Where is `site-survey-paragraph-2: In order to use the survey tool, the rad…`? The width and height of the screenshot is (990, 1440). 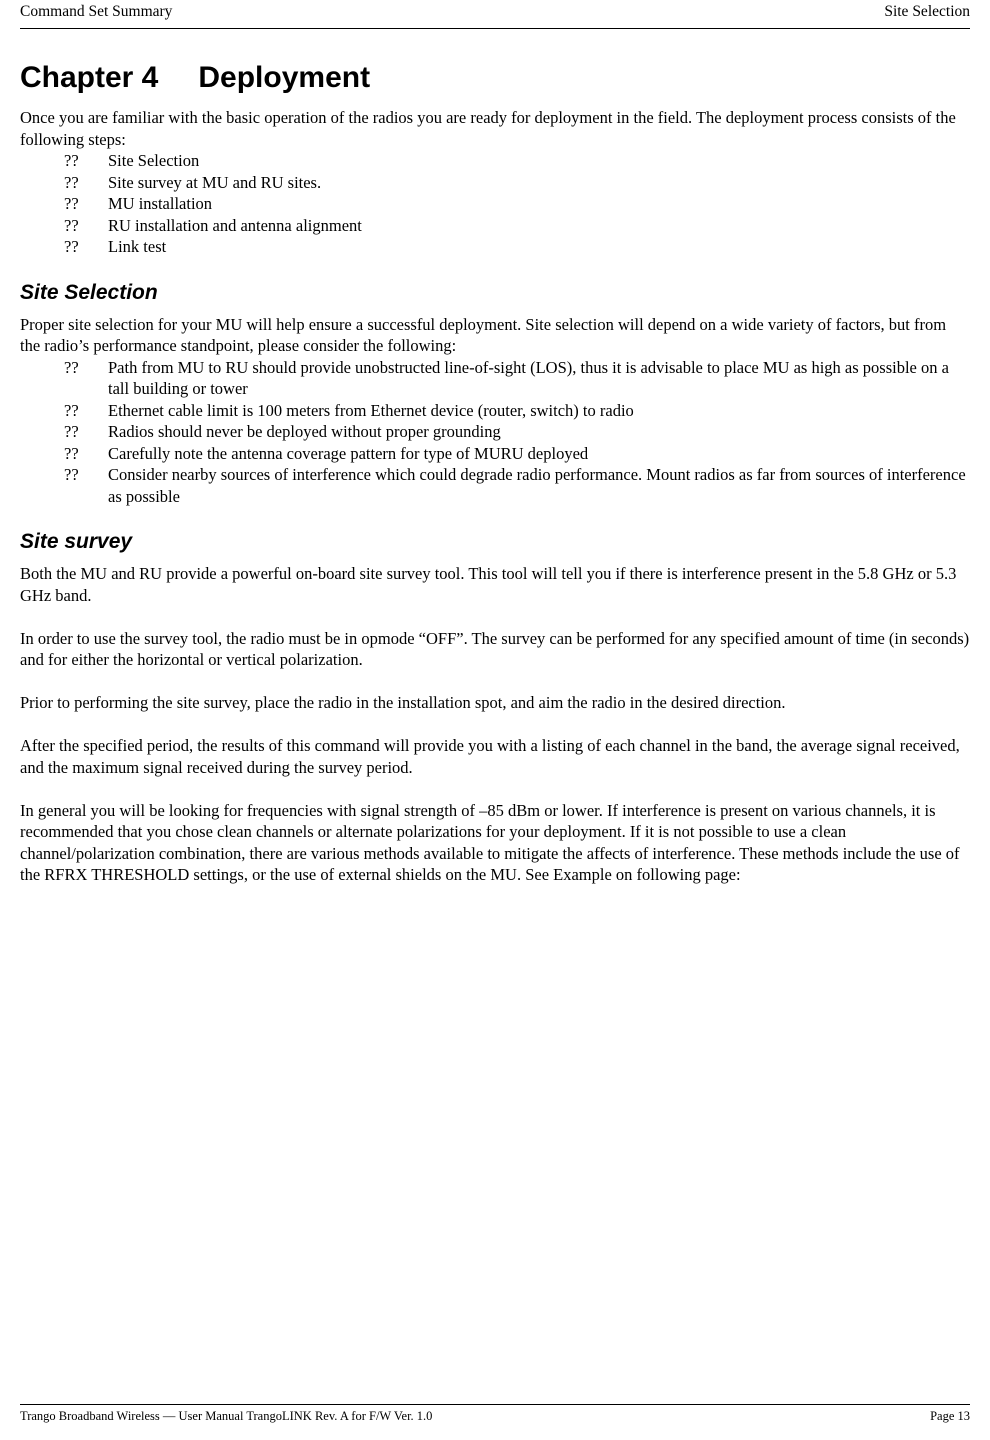 site-survey-paragraph-2: In order to use the survey tool, the rad… is located at coordinates (495, 649).